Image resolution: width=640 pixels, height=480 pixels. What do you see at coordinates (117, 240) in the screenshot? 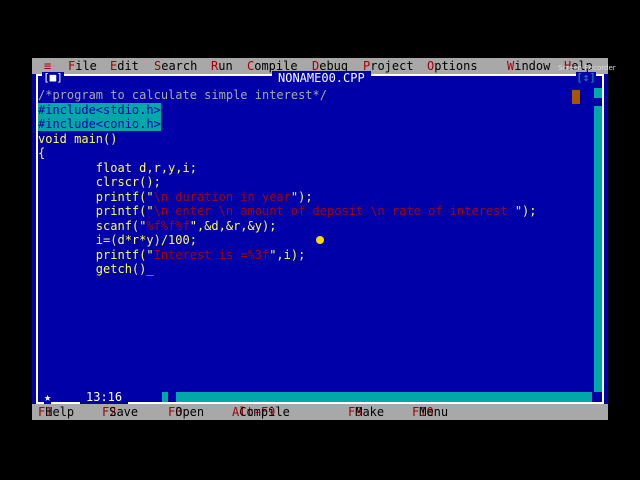
I see `code-line: i=(d*r*y)/100;` at bounding box center [117, 240].